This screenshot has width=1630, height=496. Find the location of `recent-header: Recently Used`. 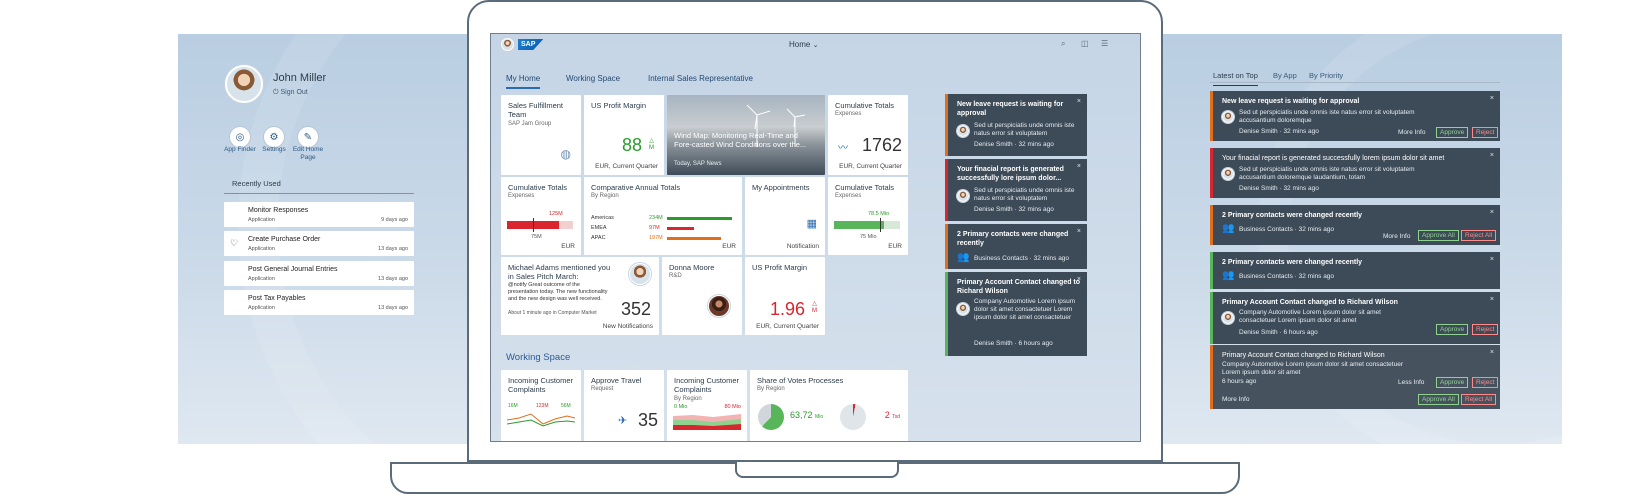

recent-header: Recently Used is located at coordinates (256, 183).